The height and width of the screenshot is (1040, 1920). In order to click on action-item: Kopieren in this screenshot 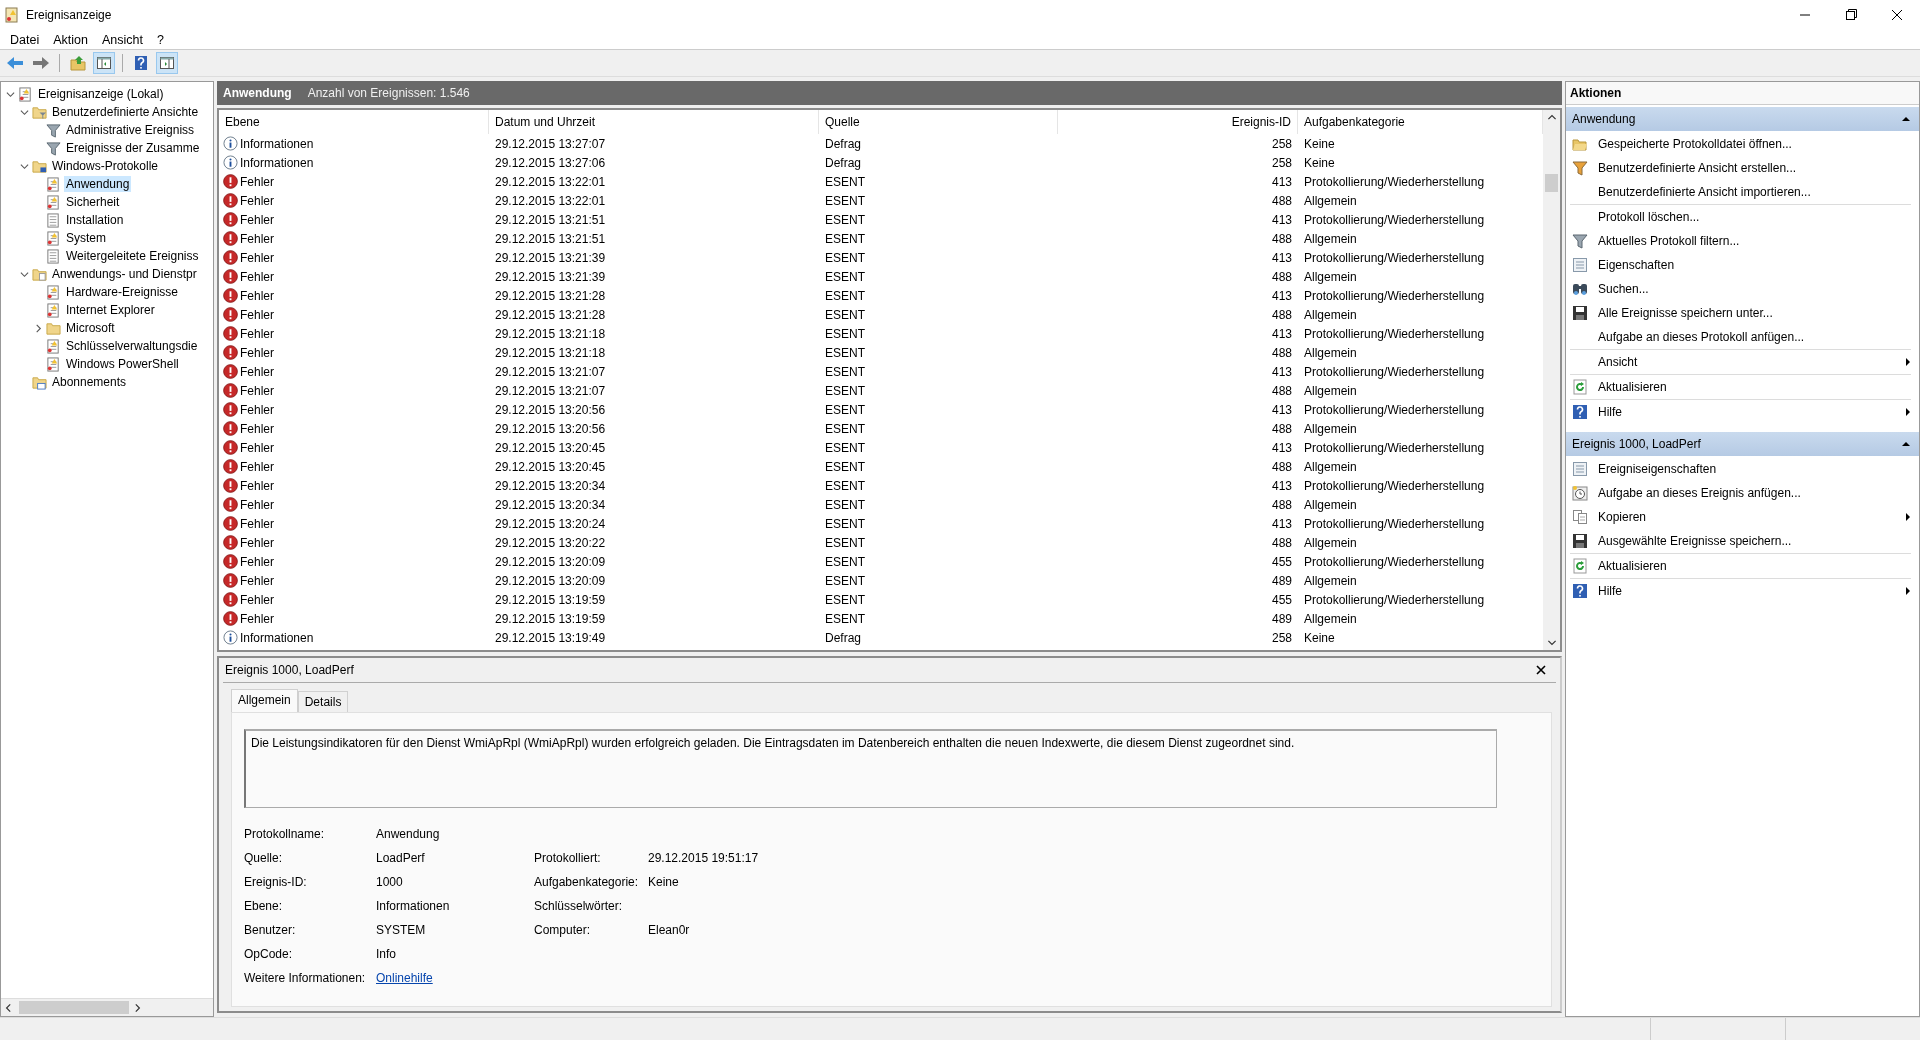, I will do `click(1740, 517)`.